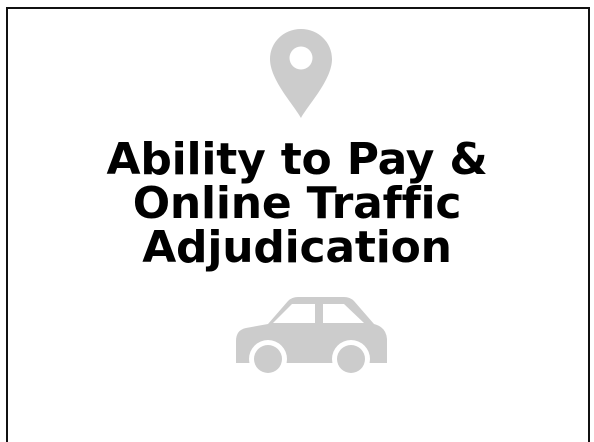 The image size is (594, 442). Describe the element at coordinates (301, 73) in the screenshot. I see `location-pin-icon` at that location.